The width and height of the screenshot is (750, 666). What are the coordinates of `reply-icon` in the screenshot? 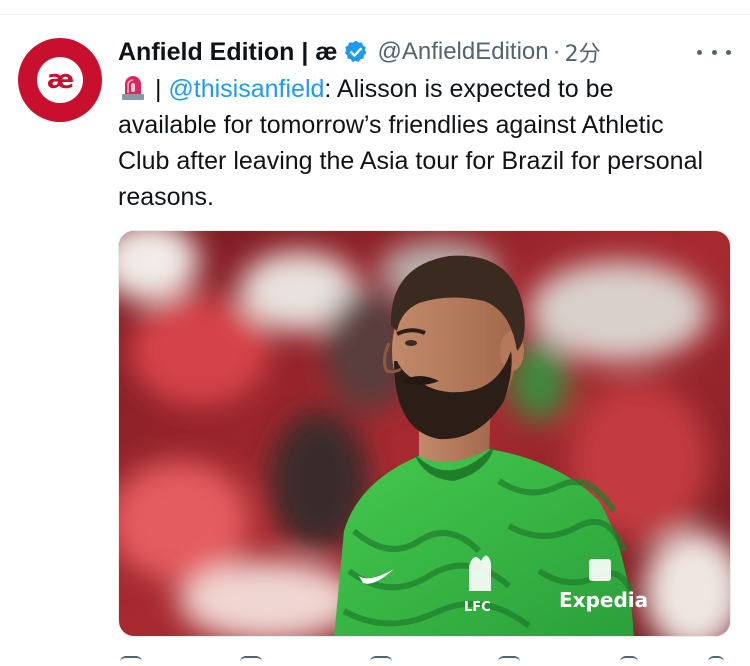 It's located at (131, 661).